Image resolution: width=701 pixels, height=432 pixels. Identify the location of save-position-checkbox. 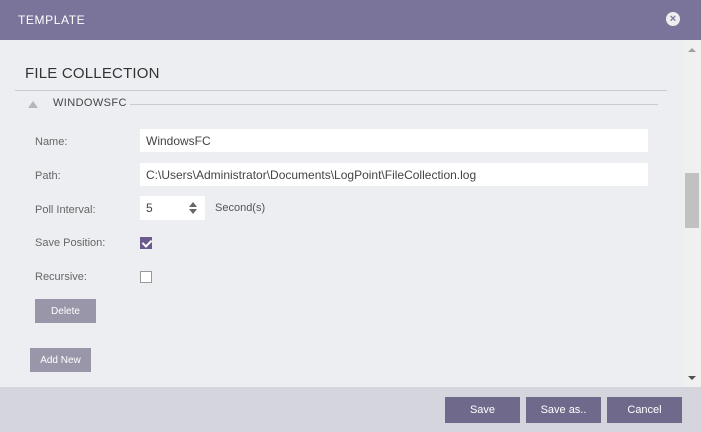
(146, 243).